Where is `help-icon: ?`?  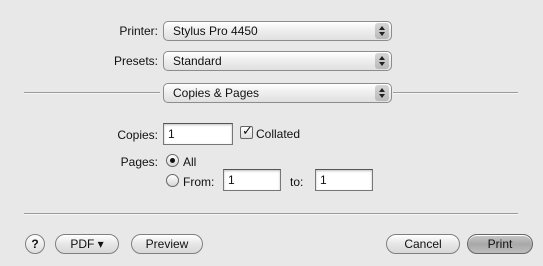
help-icon: ? is located at coordinates (35, 244).